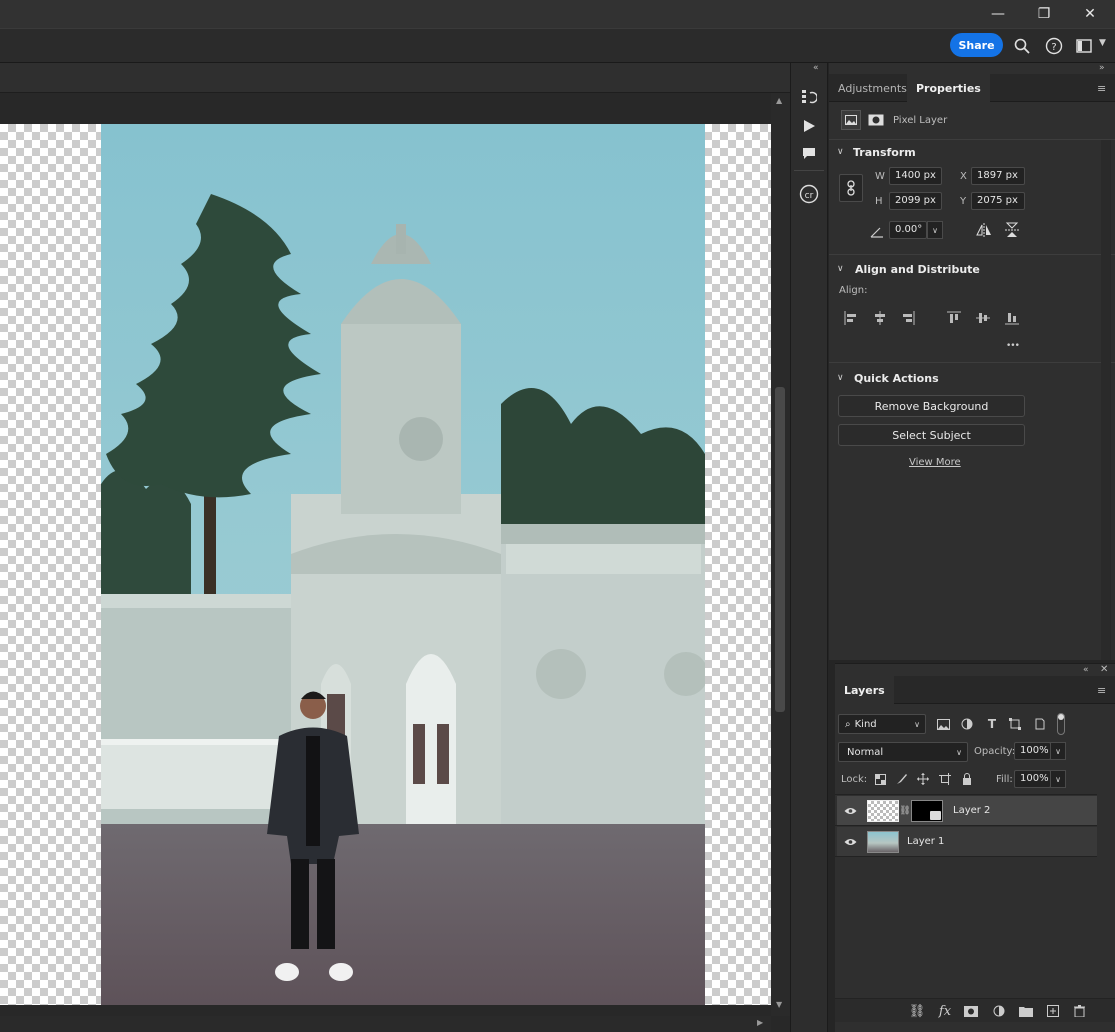 The height and width of the screenshot is (1032, 1115). What do you see at coordinates (876, 120) in the screenshot?
I see `layer-mask-icon` at bounding box center [876, 120].